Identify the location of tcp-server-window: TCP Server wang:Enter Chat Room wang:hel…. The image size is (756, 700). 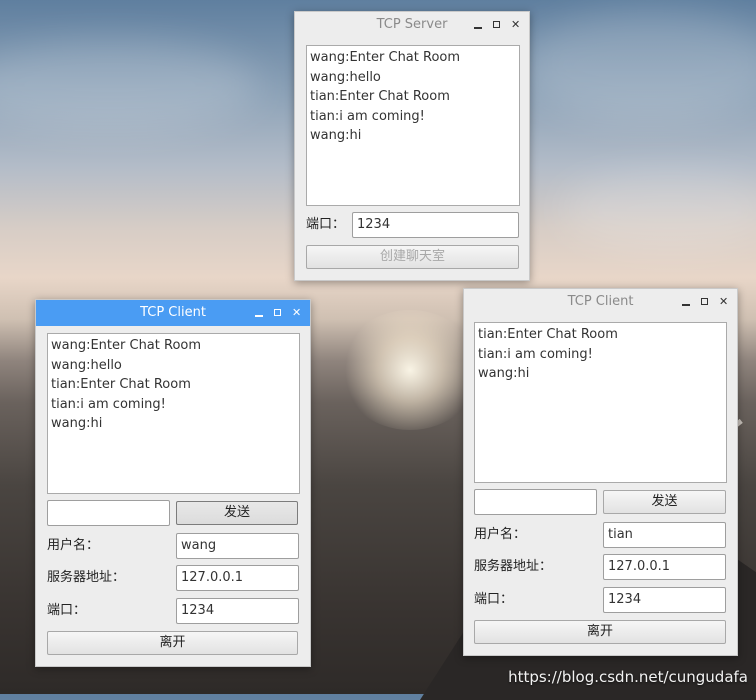
(412, 146).